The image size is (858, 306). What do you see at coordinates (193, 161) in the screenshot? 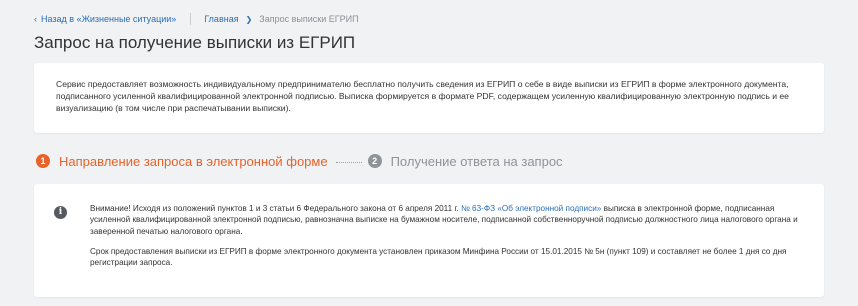
I see `step-1-label: Направление запроса в электронной форме` at bounding box center [193, 161].